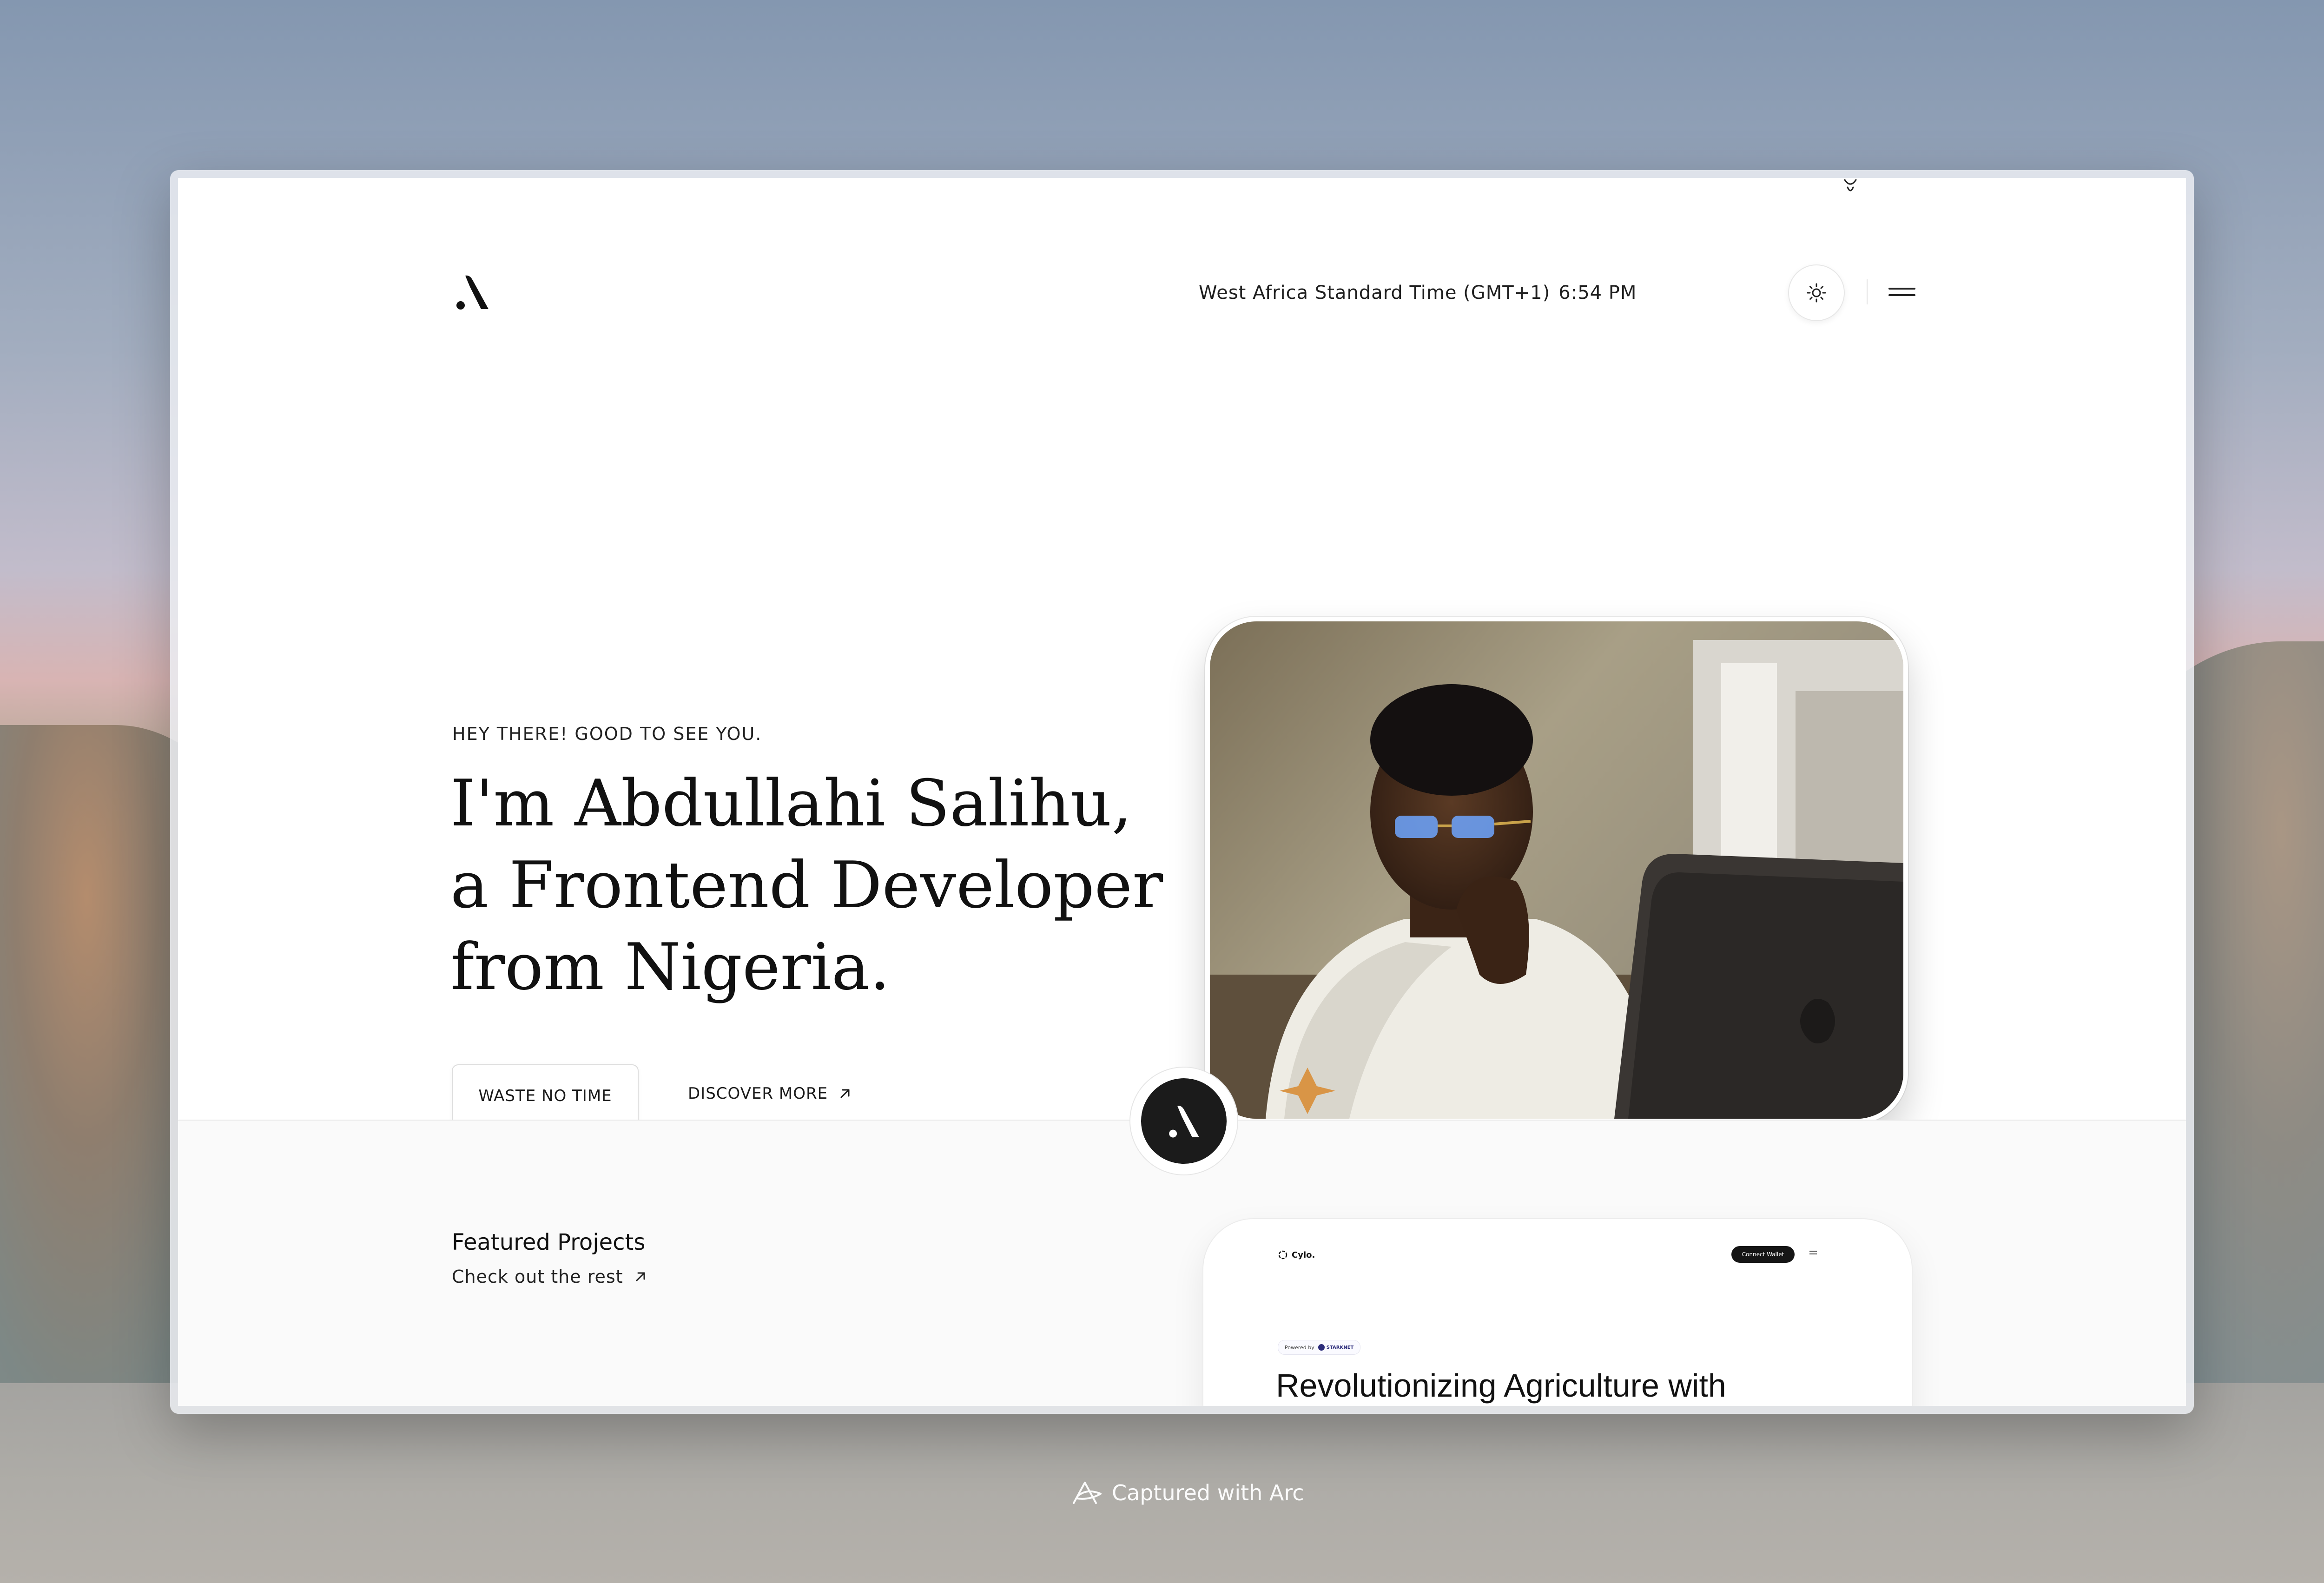 This screenshot has height=1583, width=2324. I want to click on powered-by-badge: Powered by STARKNET, so click(1319, 1347).